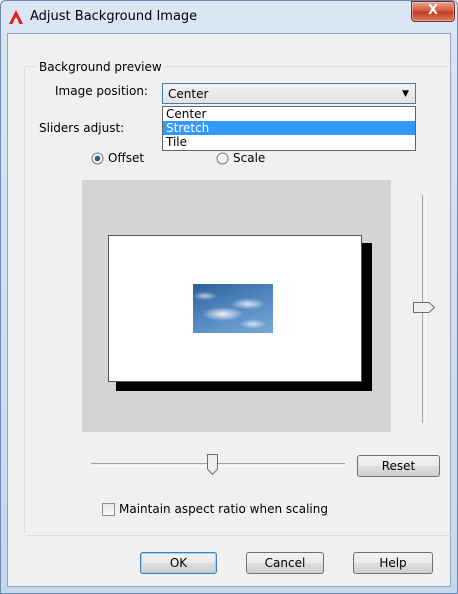 The height and width of the screenshot is (594, 458). Describe the element at coordinates (233, 308) in the screenshot. I see `background-image-thumbnail` at that location.